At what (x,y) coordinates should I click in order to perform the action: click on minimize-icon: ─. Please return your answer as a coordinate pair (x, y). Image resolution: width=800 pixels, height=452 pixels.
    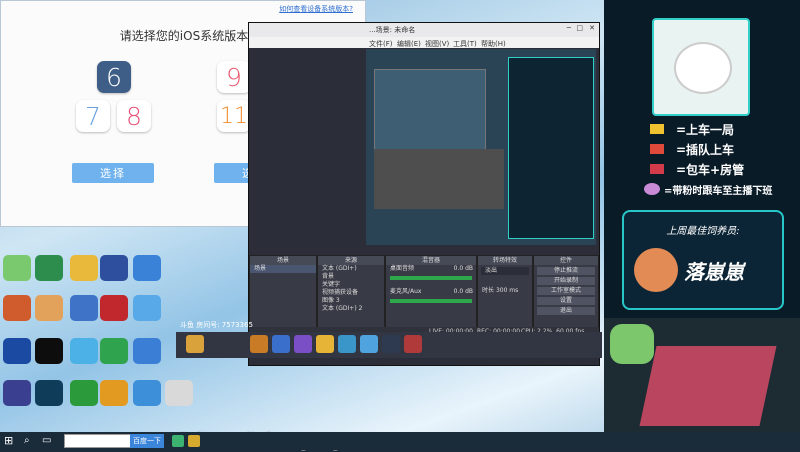
    Looking at the image, I should click on (569, 28).